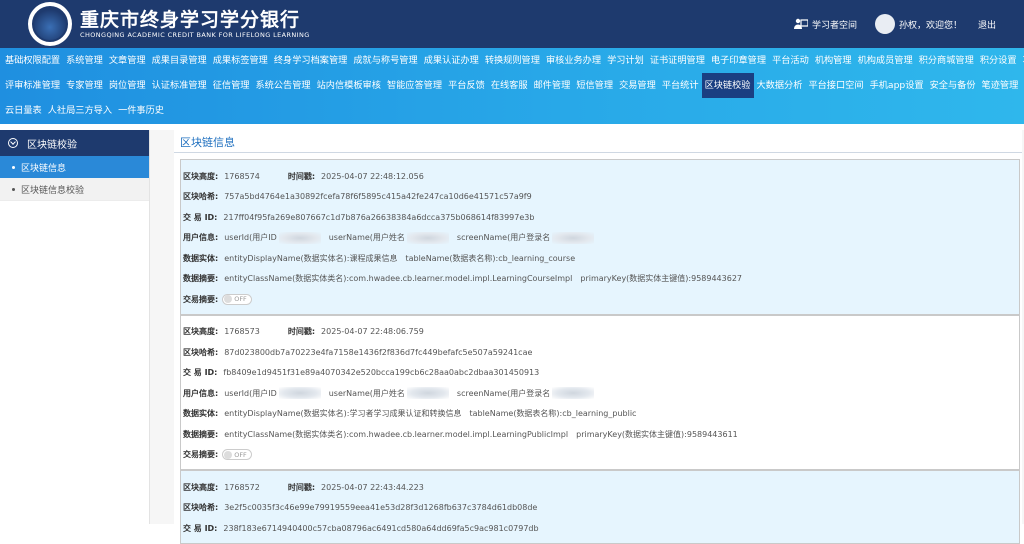  Describe the element at coordinates (1022, 60) in the screenshot. I see `nav-item: 项目管理` at that location.